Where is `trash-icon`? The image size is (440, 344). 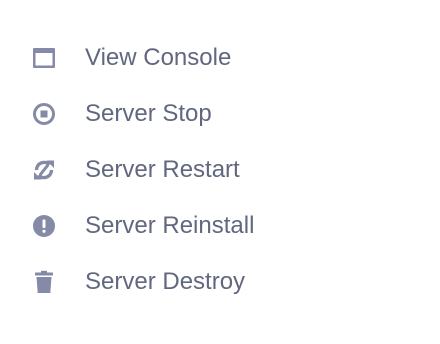
trash-icon is located at coordinates (44, 282).